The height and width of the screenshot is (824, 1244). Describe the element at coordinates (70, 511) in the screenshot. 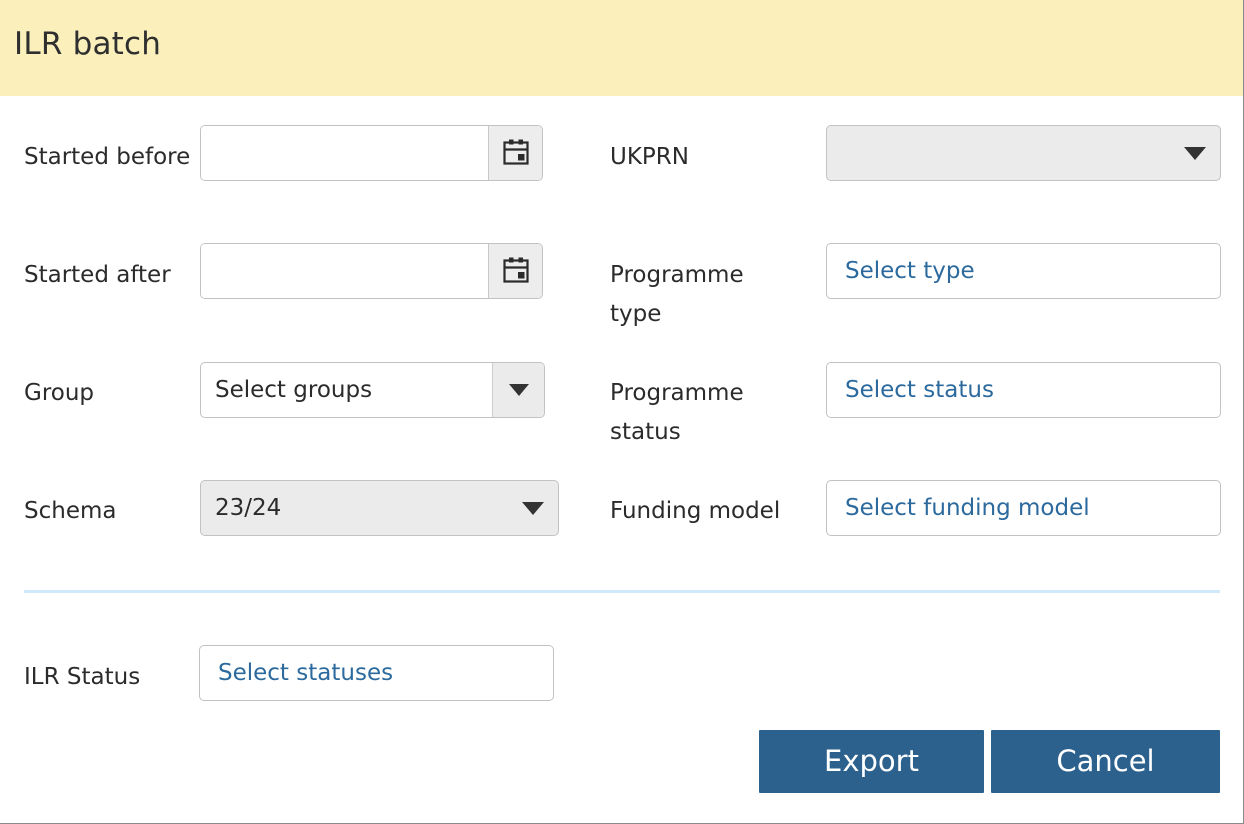

I see `schema-label: Schema` at that location.